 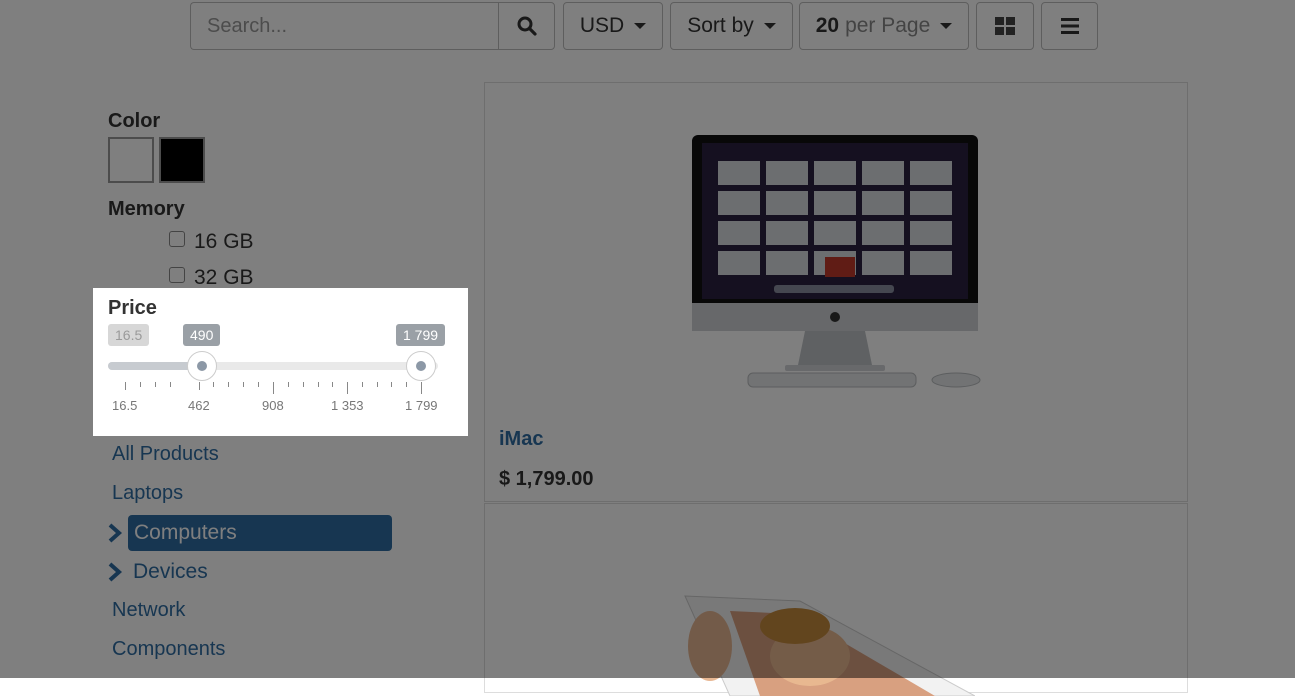 What do you see at coordinates (125, 405) in the screenshot?
I see `slider-grid-label: 16.5` at bounding box center [125, 405].